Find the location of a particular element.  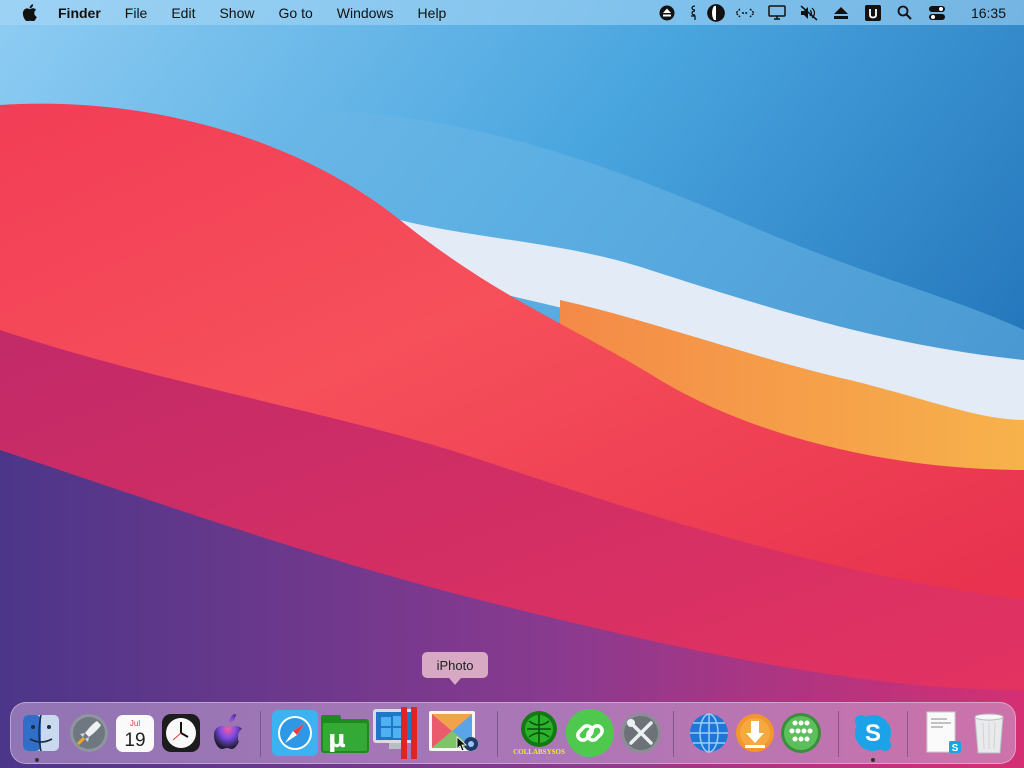

display-icon is located at coordinates (777, 12).